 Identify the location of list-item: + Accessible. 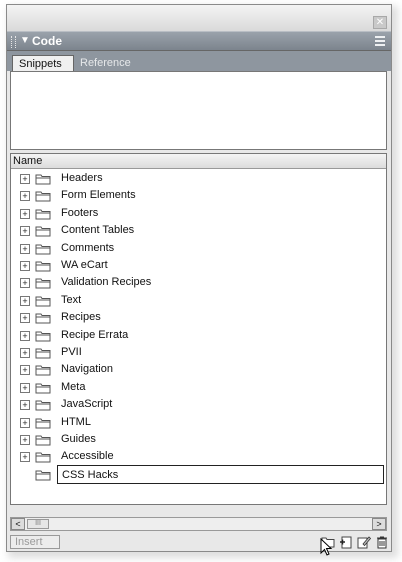
(198, 456).